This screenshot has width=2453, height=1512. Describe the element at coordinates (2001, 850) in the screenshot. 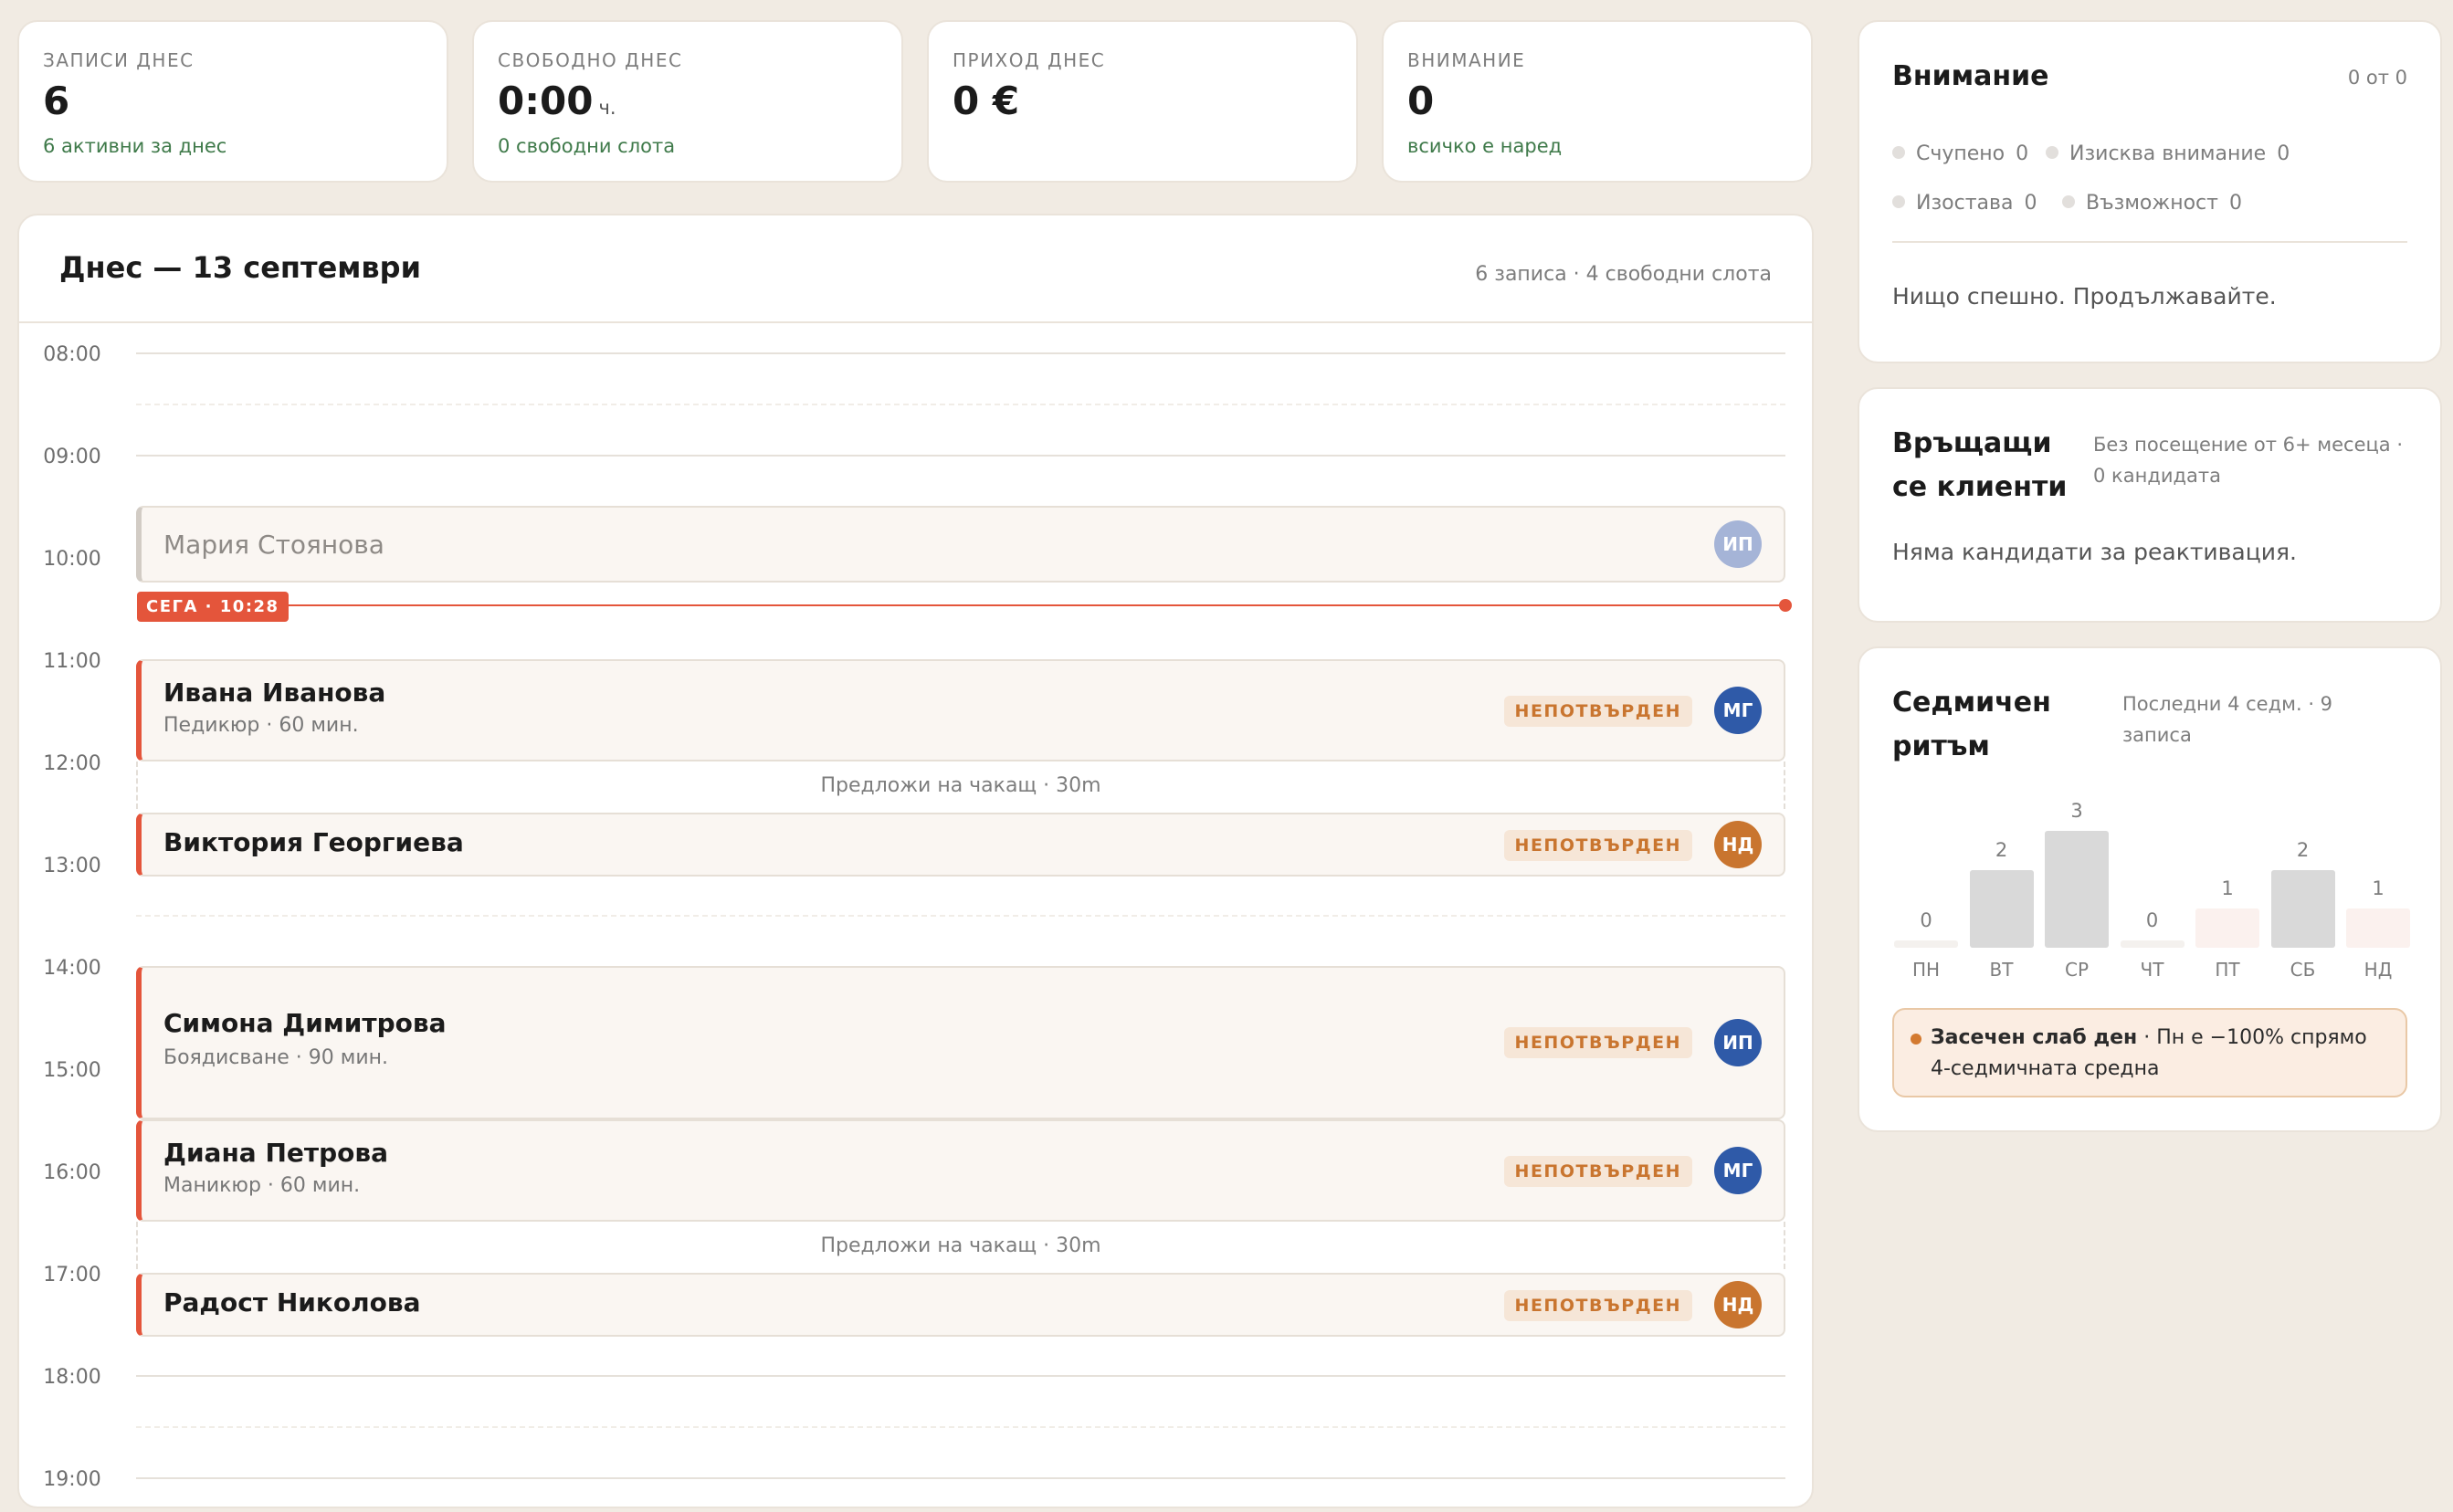

I see `bar-value-label: 2` at that location.